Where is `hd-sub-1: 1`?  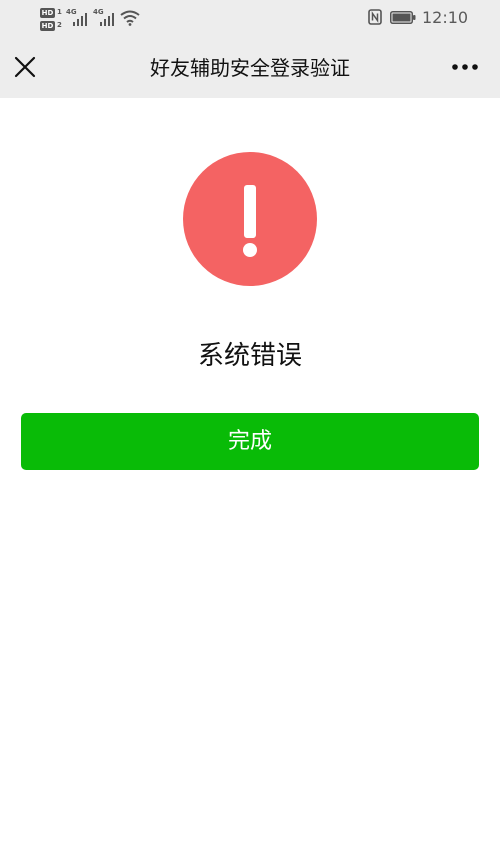 hd-sub-1: 1 is located at coordinates (59, 12).